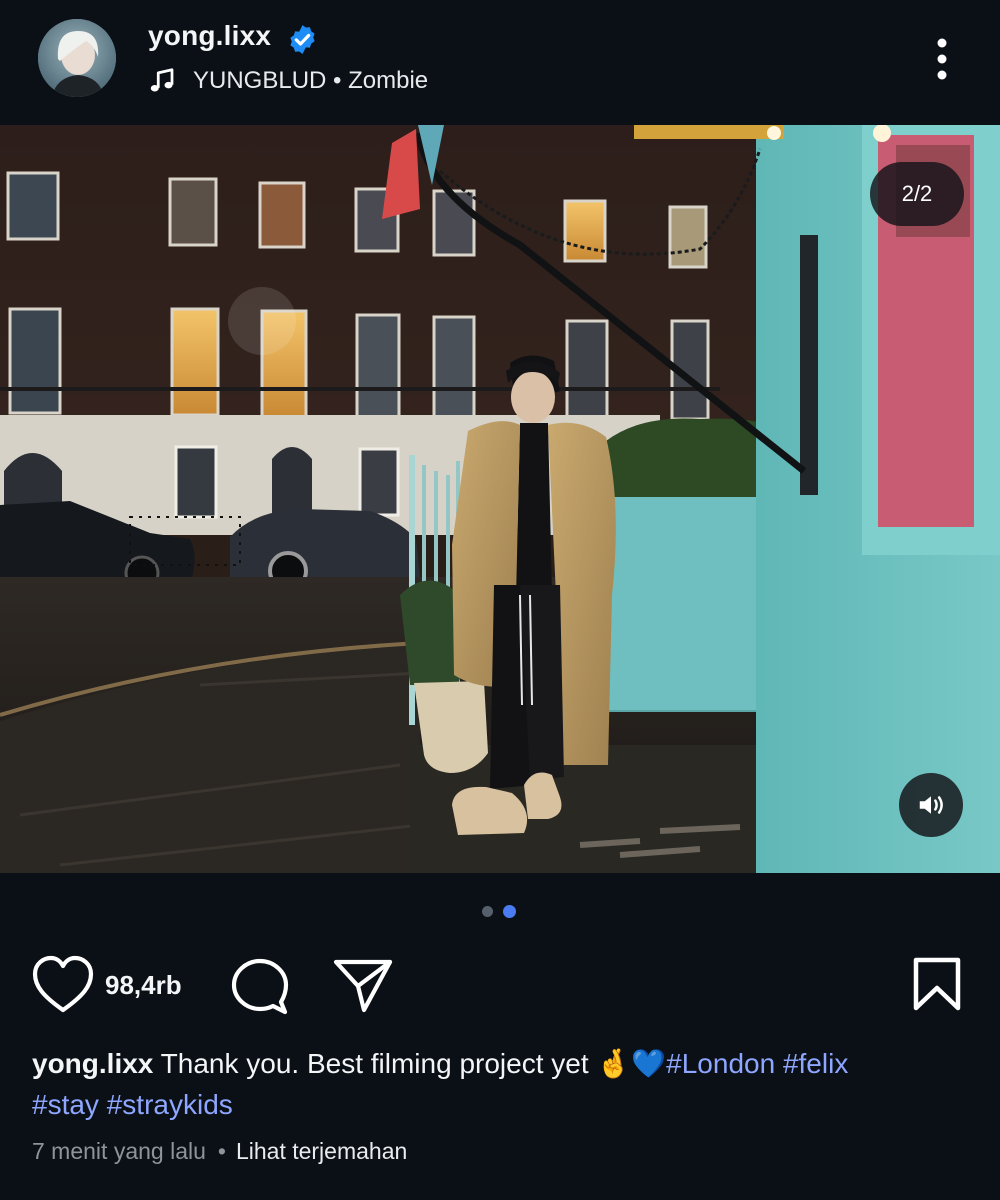 The height and width of the screenshot is (1200, 1000). I want to click on speaker-icon, so click(931, 805).